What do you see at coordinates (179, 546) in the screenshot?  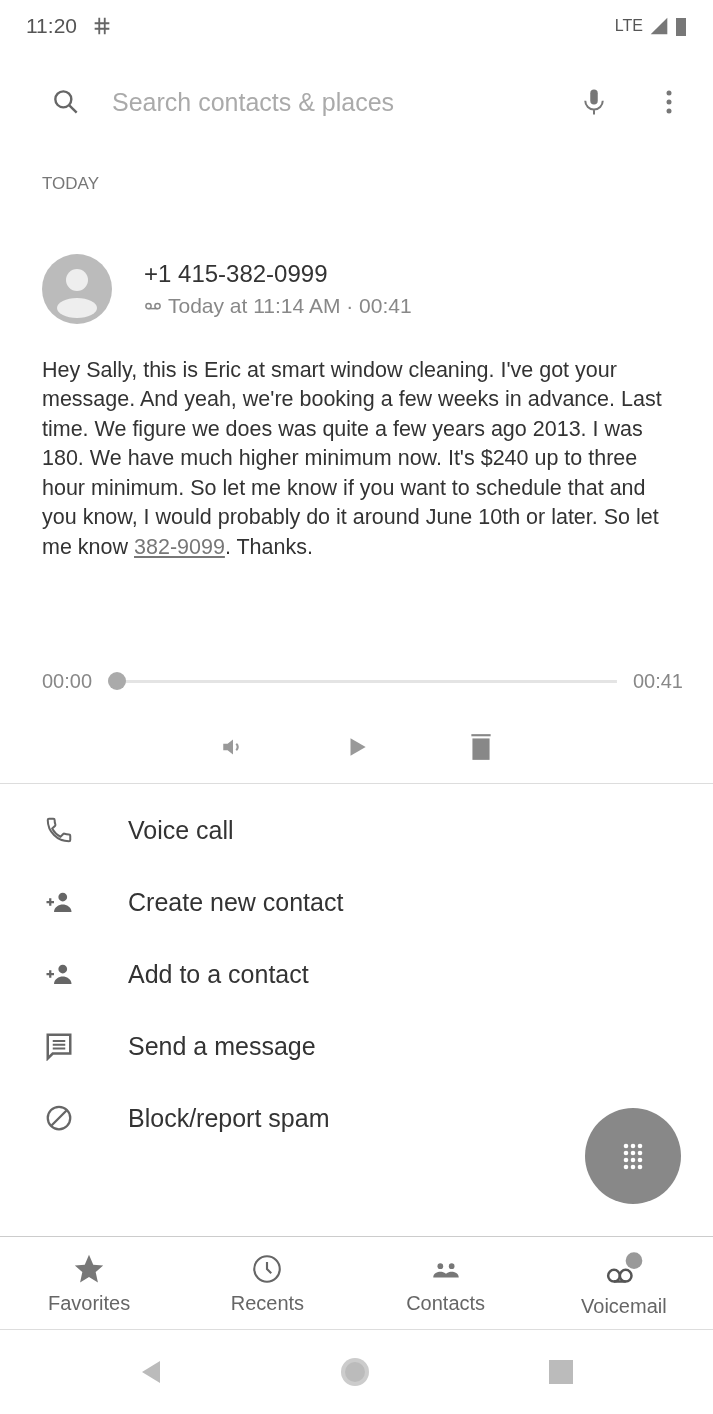 I see `phone-link: 382-9099` at bounding box center [179, 546].